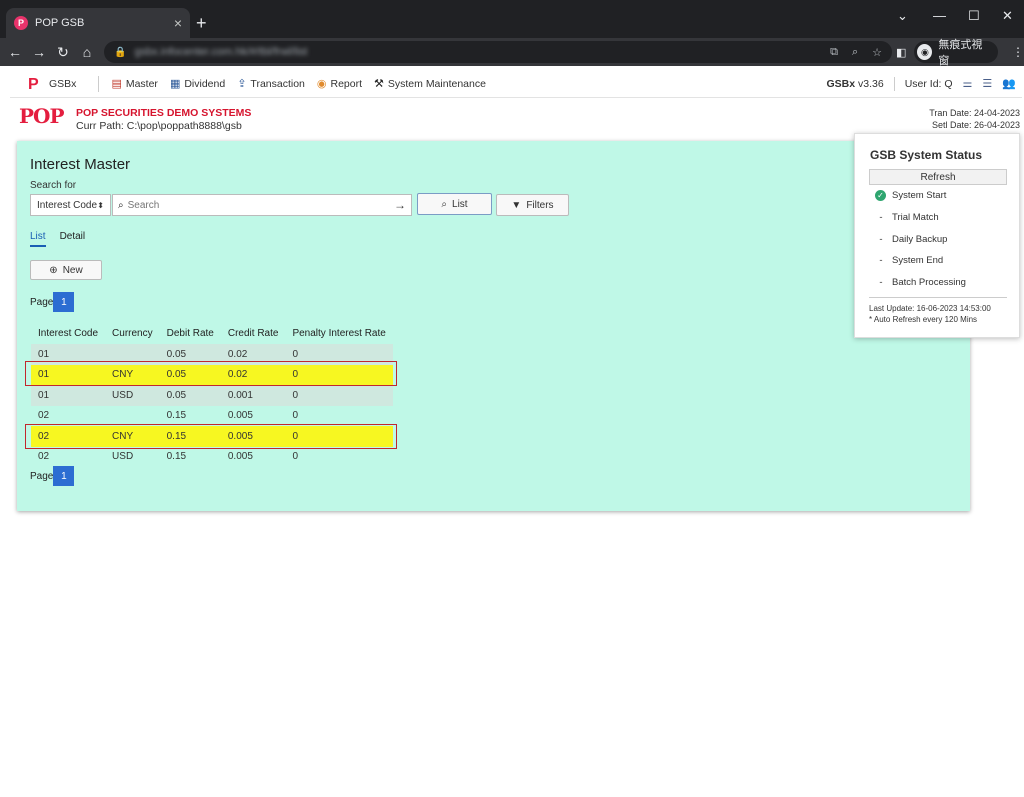 This screenshot has width=1024, height=797. I want to click on column-header: Debit Rate, so click(190, 333).